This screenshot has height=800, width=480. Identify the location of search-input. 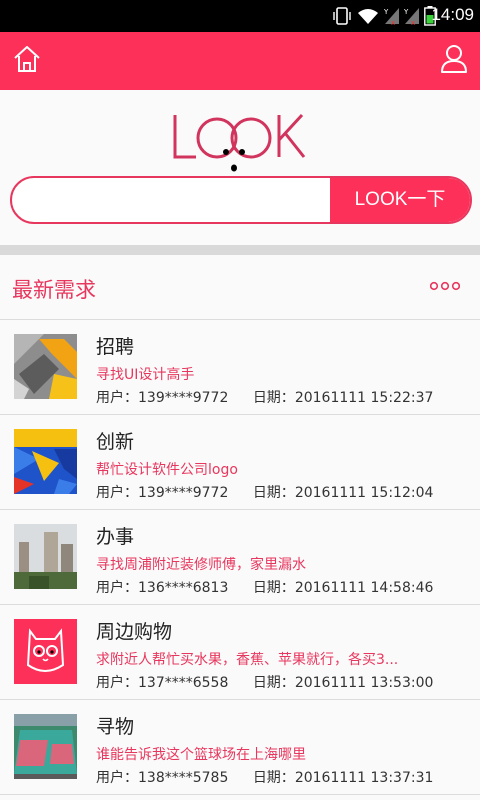
(171, 200).